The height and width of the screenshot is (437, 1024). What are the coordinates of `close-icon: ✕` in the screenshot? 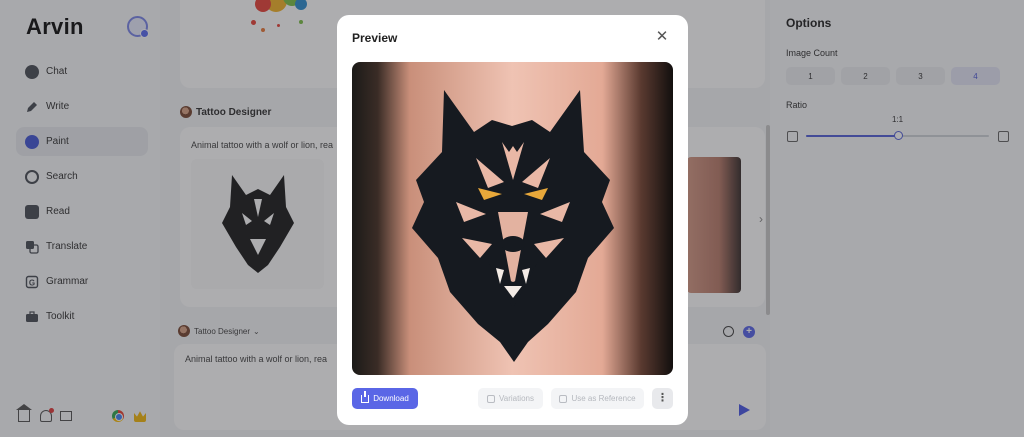 It's located at (662, 37).